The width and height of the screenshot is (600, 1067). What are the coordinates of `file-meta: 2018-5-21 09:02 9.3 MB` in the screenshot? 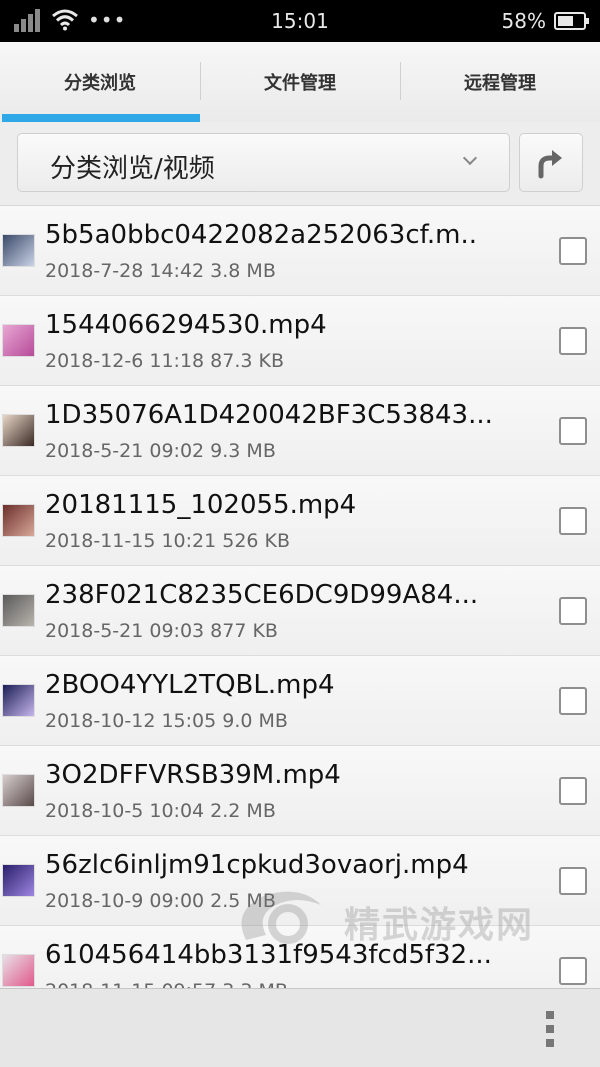 It's located at (160, 451).